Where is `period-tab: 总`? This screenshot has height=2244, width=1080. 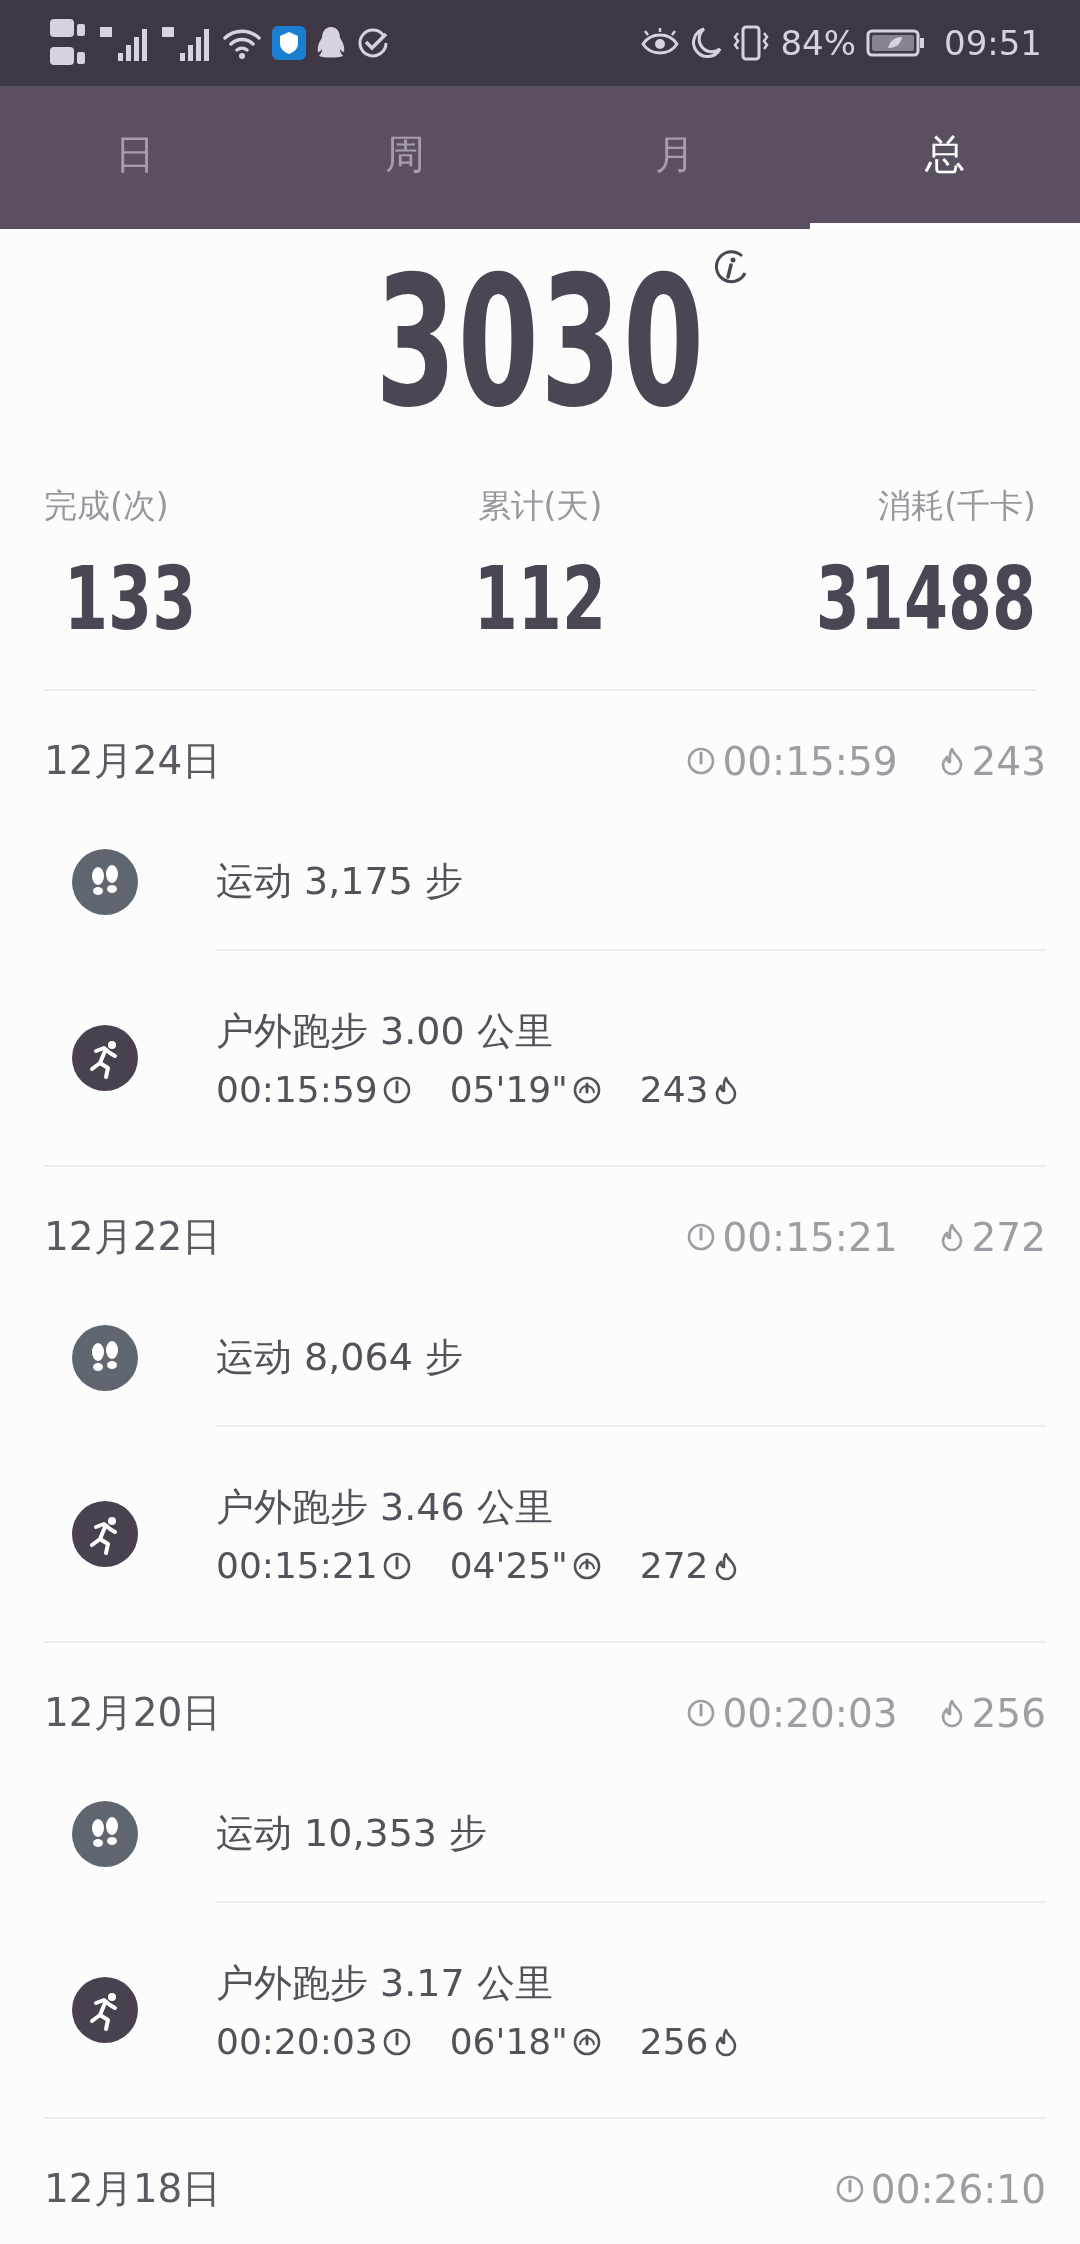
period-tab: 总 is located at coordinates (945, 157).